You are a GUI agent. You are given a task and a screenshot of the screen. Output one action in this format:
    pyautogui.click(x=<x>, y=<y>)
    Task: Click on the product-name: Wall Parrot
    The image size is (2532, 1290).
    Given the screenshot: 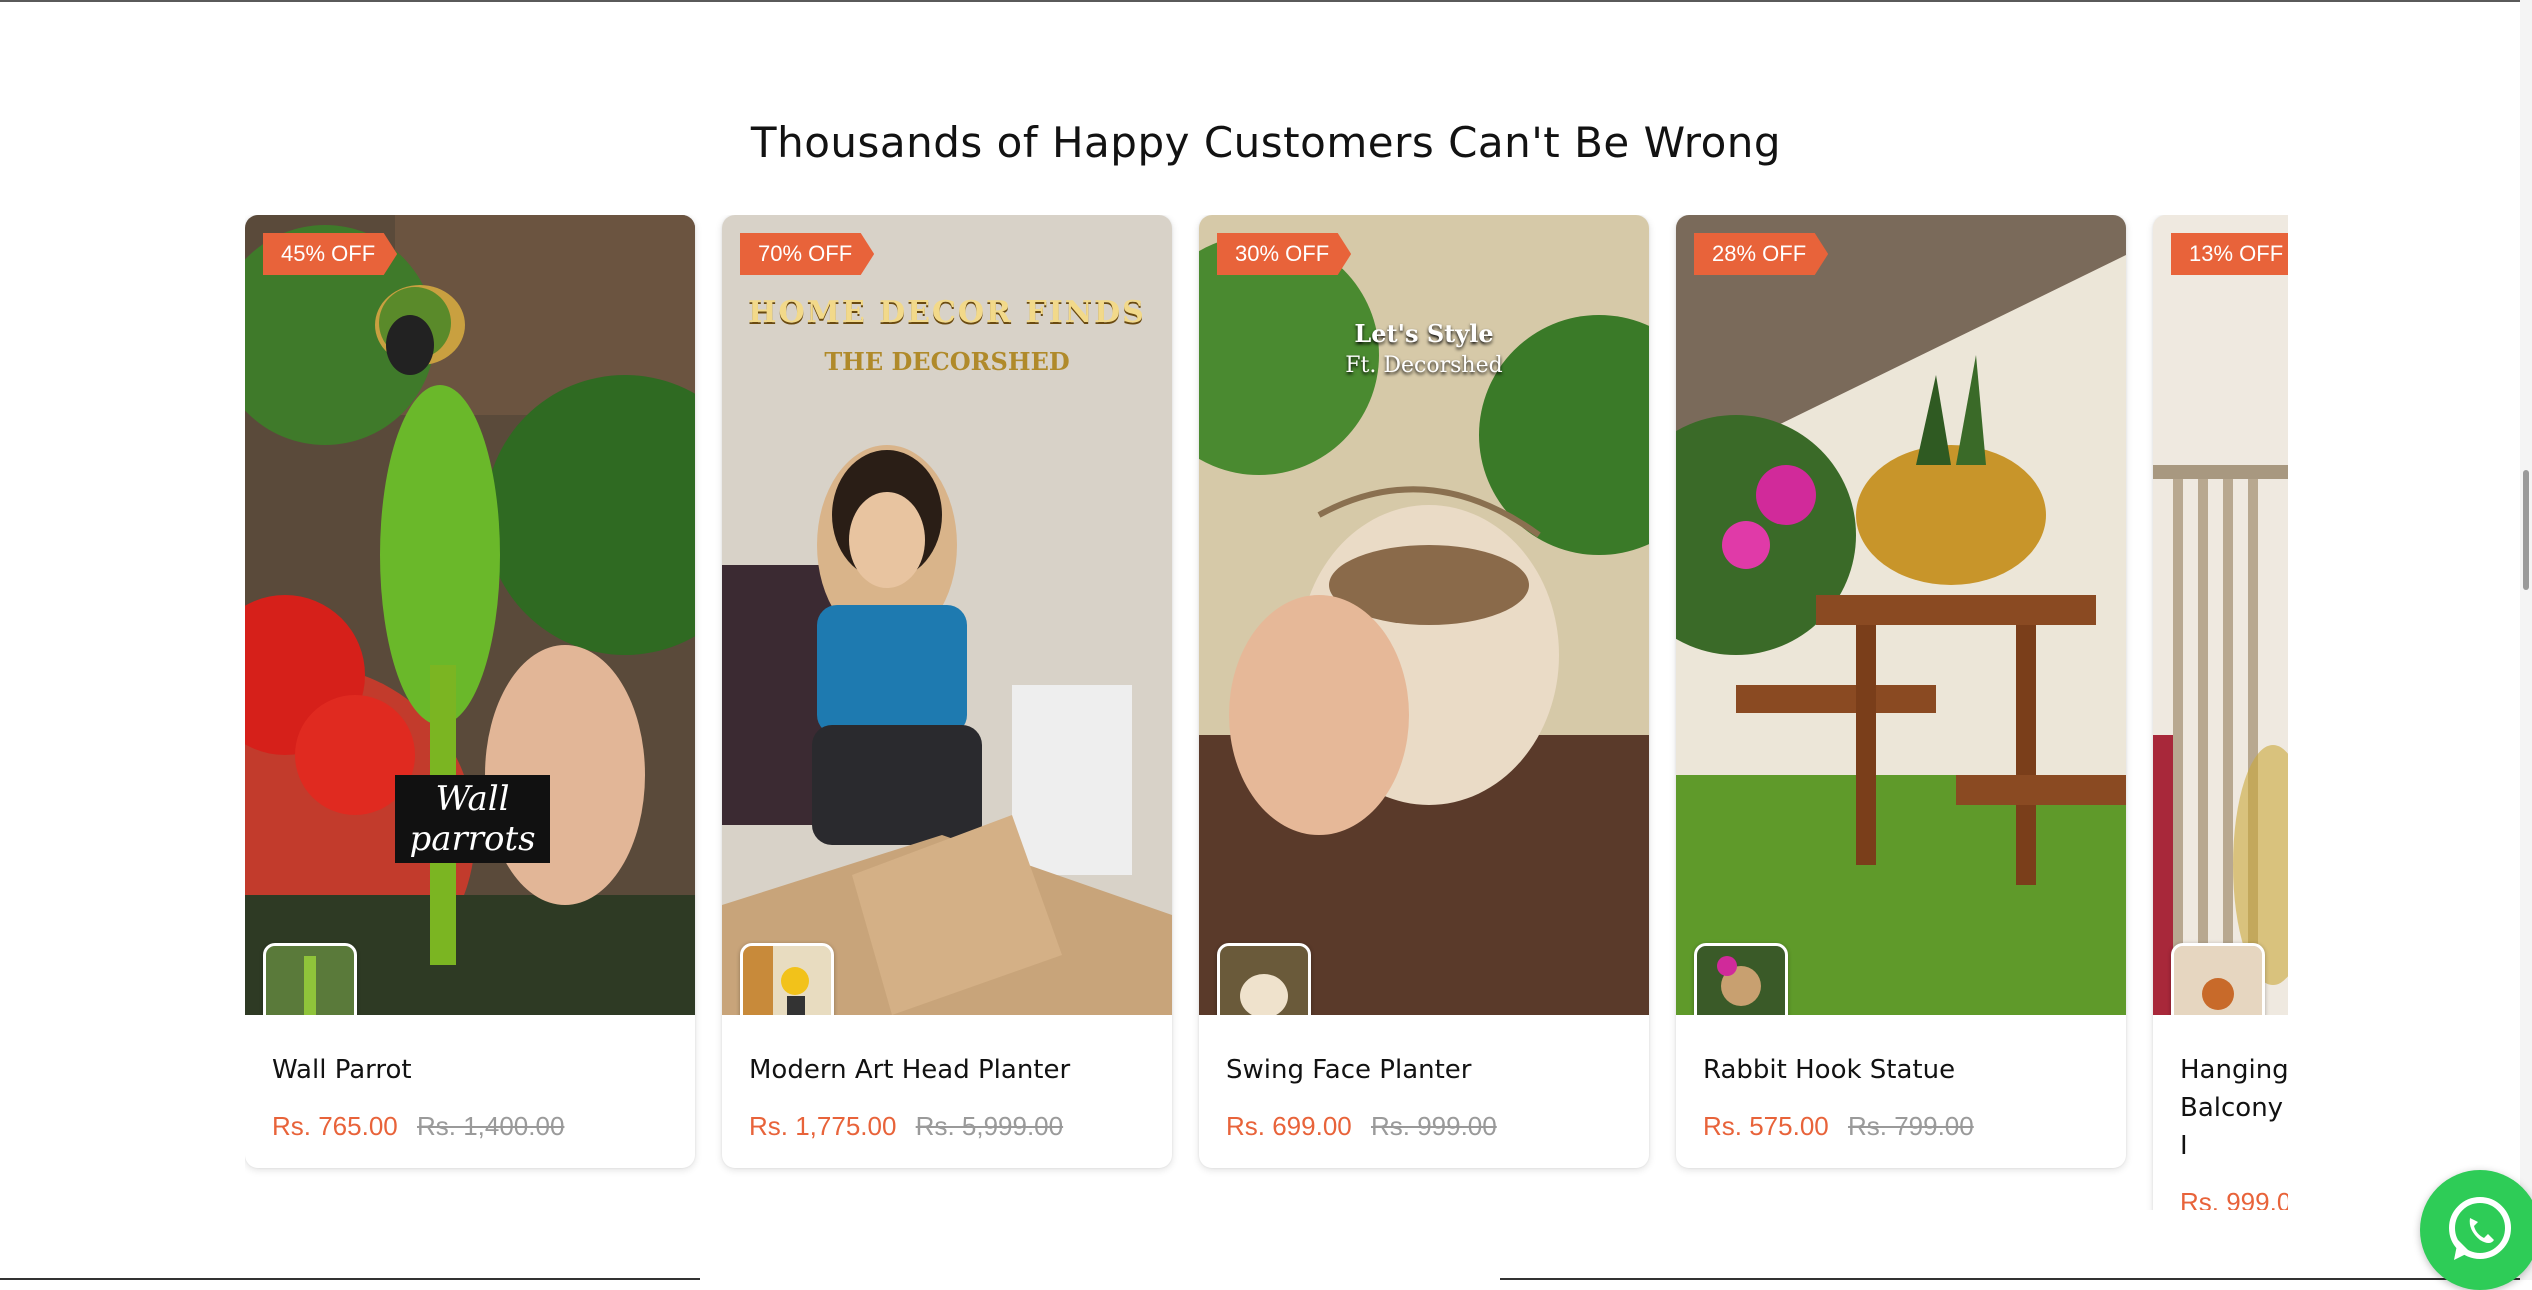 What is the action you would take?
    pyautogui.click(x=470, y=1070)
    